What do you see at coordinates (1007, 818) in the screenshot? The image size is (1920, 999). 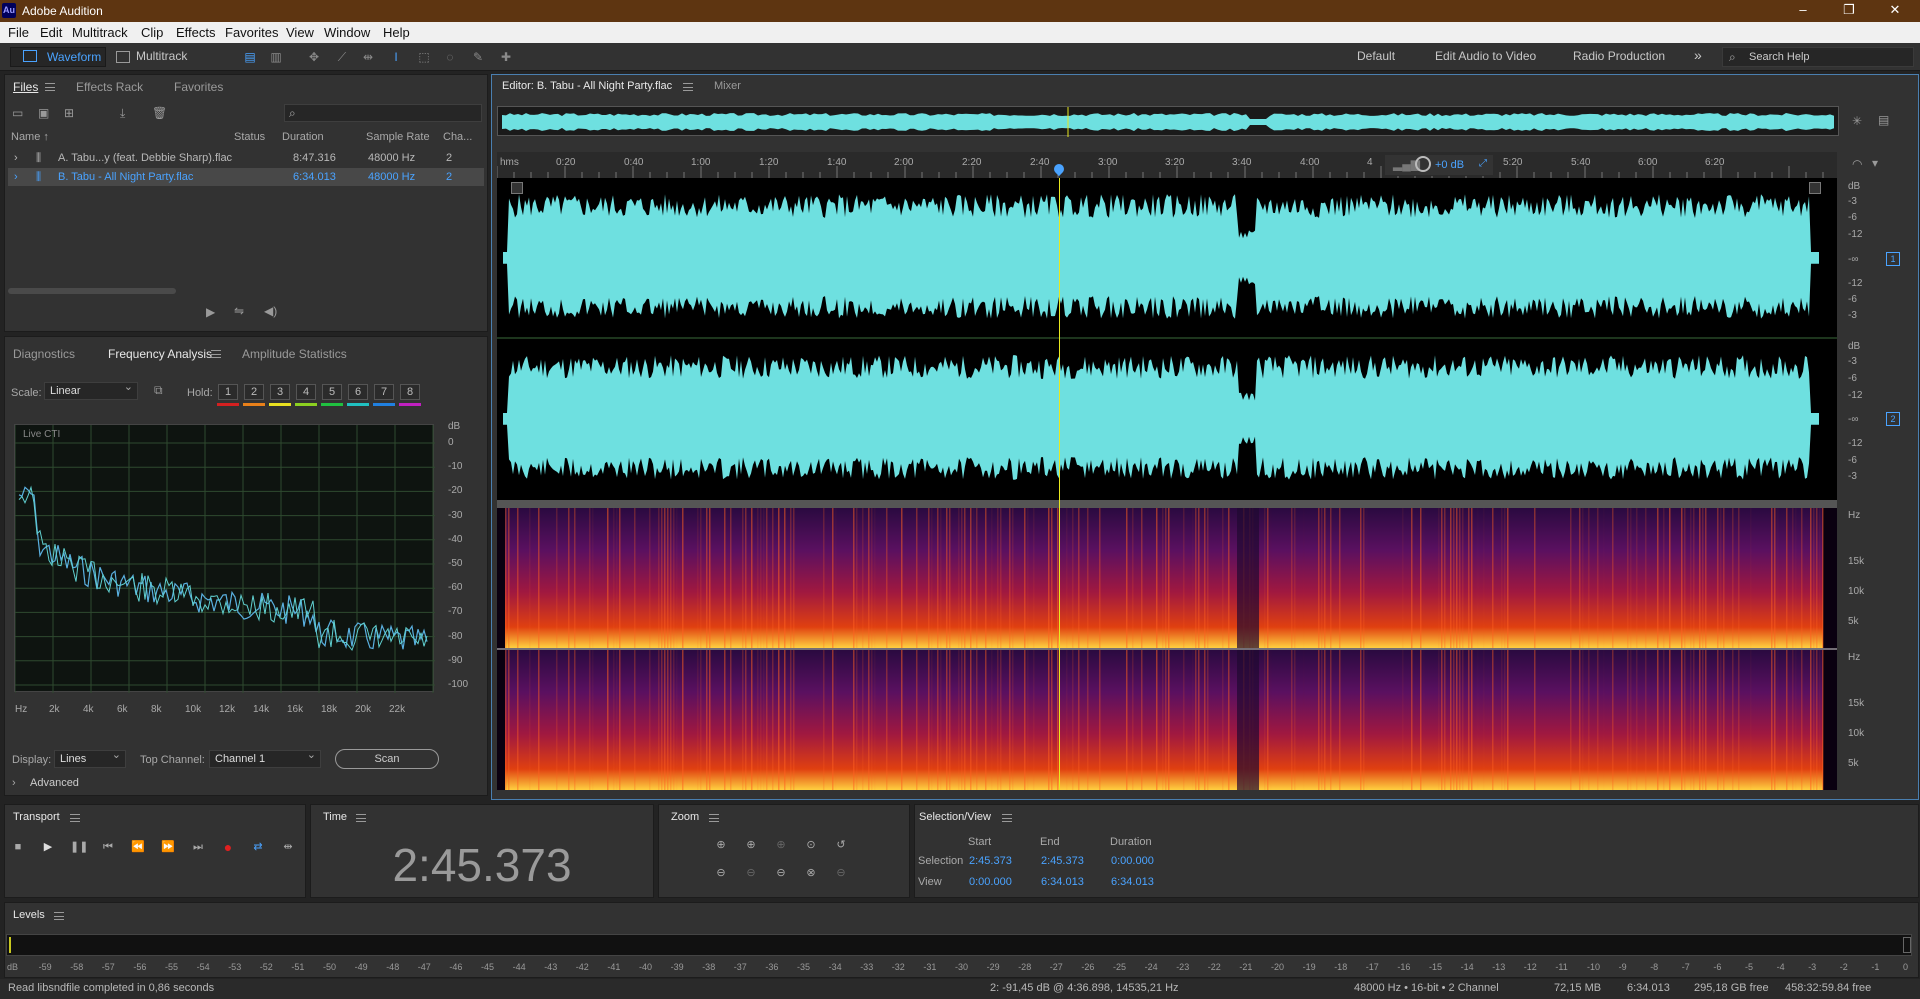 I see `selection-view-menu-icon` at bounding box center [1007, 818].